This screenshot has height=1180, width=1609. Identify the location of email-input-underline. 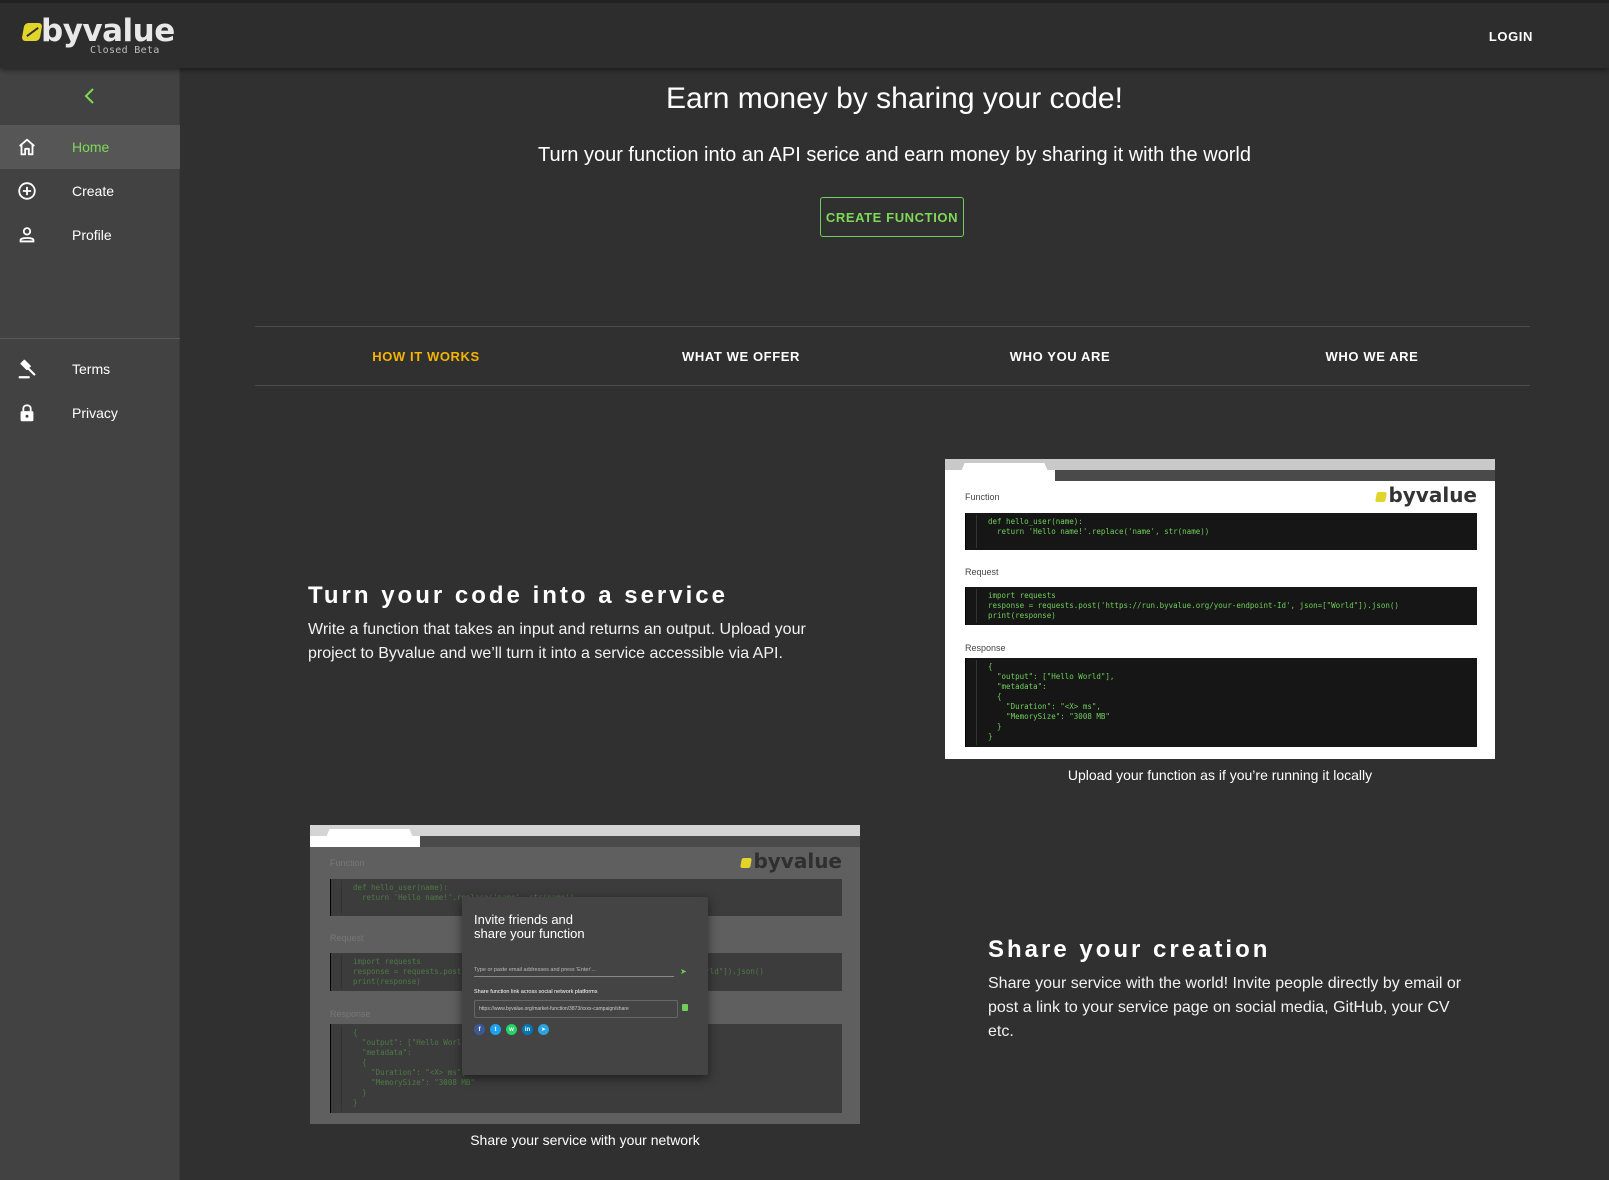
(574, 976).